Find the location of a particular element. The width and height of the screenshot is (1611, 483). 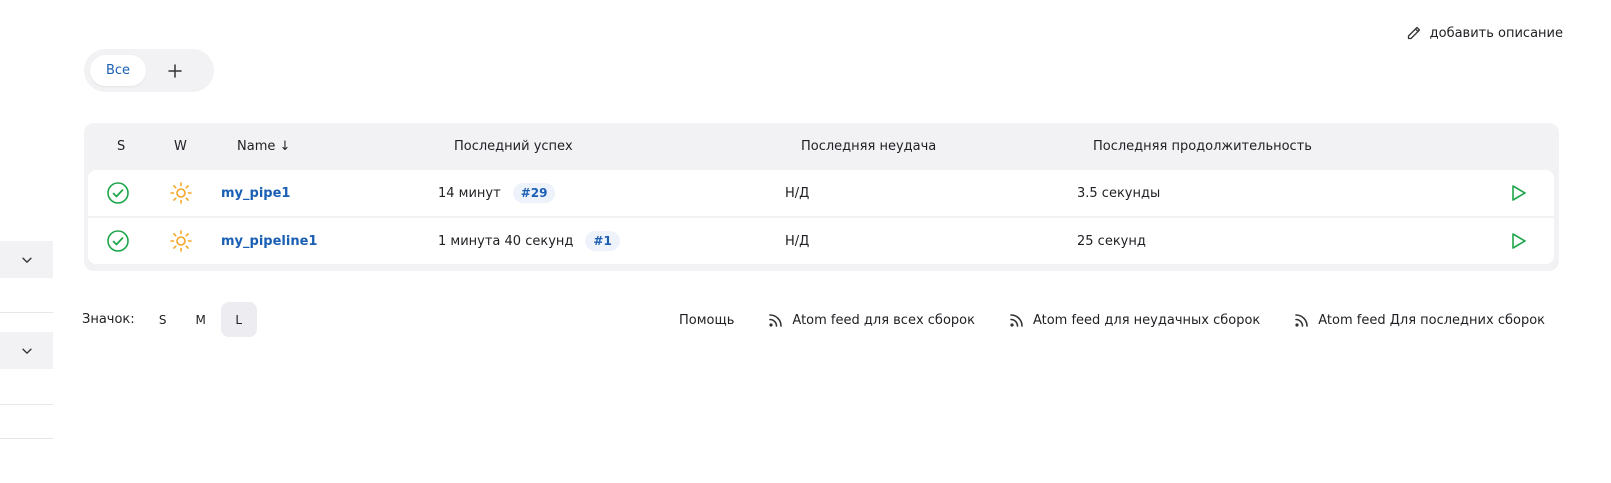

atom-feed-failed-link: Atom feed для неудачных сборок is located at coordinates (1134, 320).